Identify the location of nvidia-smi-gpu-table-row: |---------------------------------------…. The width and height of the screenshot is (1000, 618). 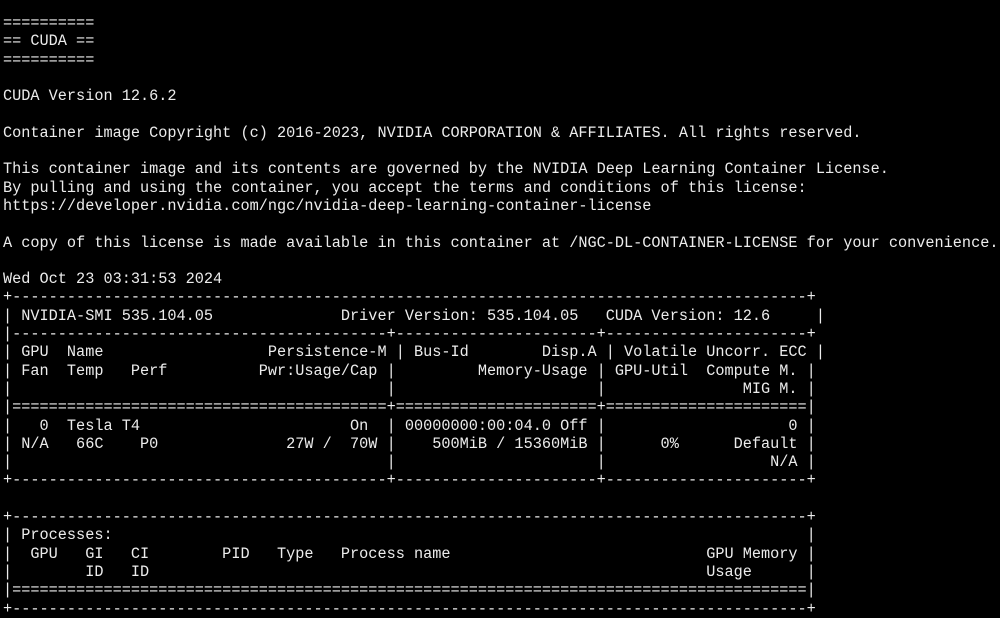
(409, 334).